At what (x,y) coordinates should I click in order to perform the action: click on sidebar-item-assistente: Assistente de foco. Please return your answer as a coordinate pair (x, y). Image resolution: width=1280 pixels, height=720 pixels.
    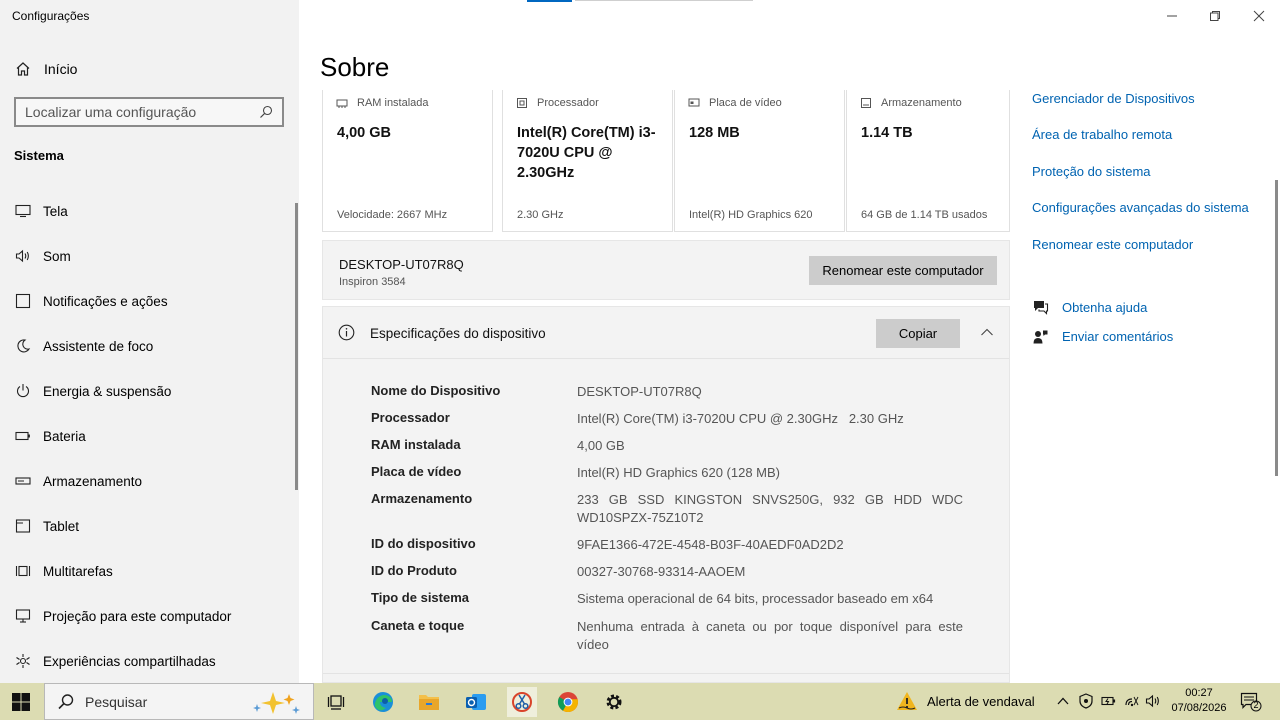
    Looking at the image, I should click on (83, 346).